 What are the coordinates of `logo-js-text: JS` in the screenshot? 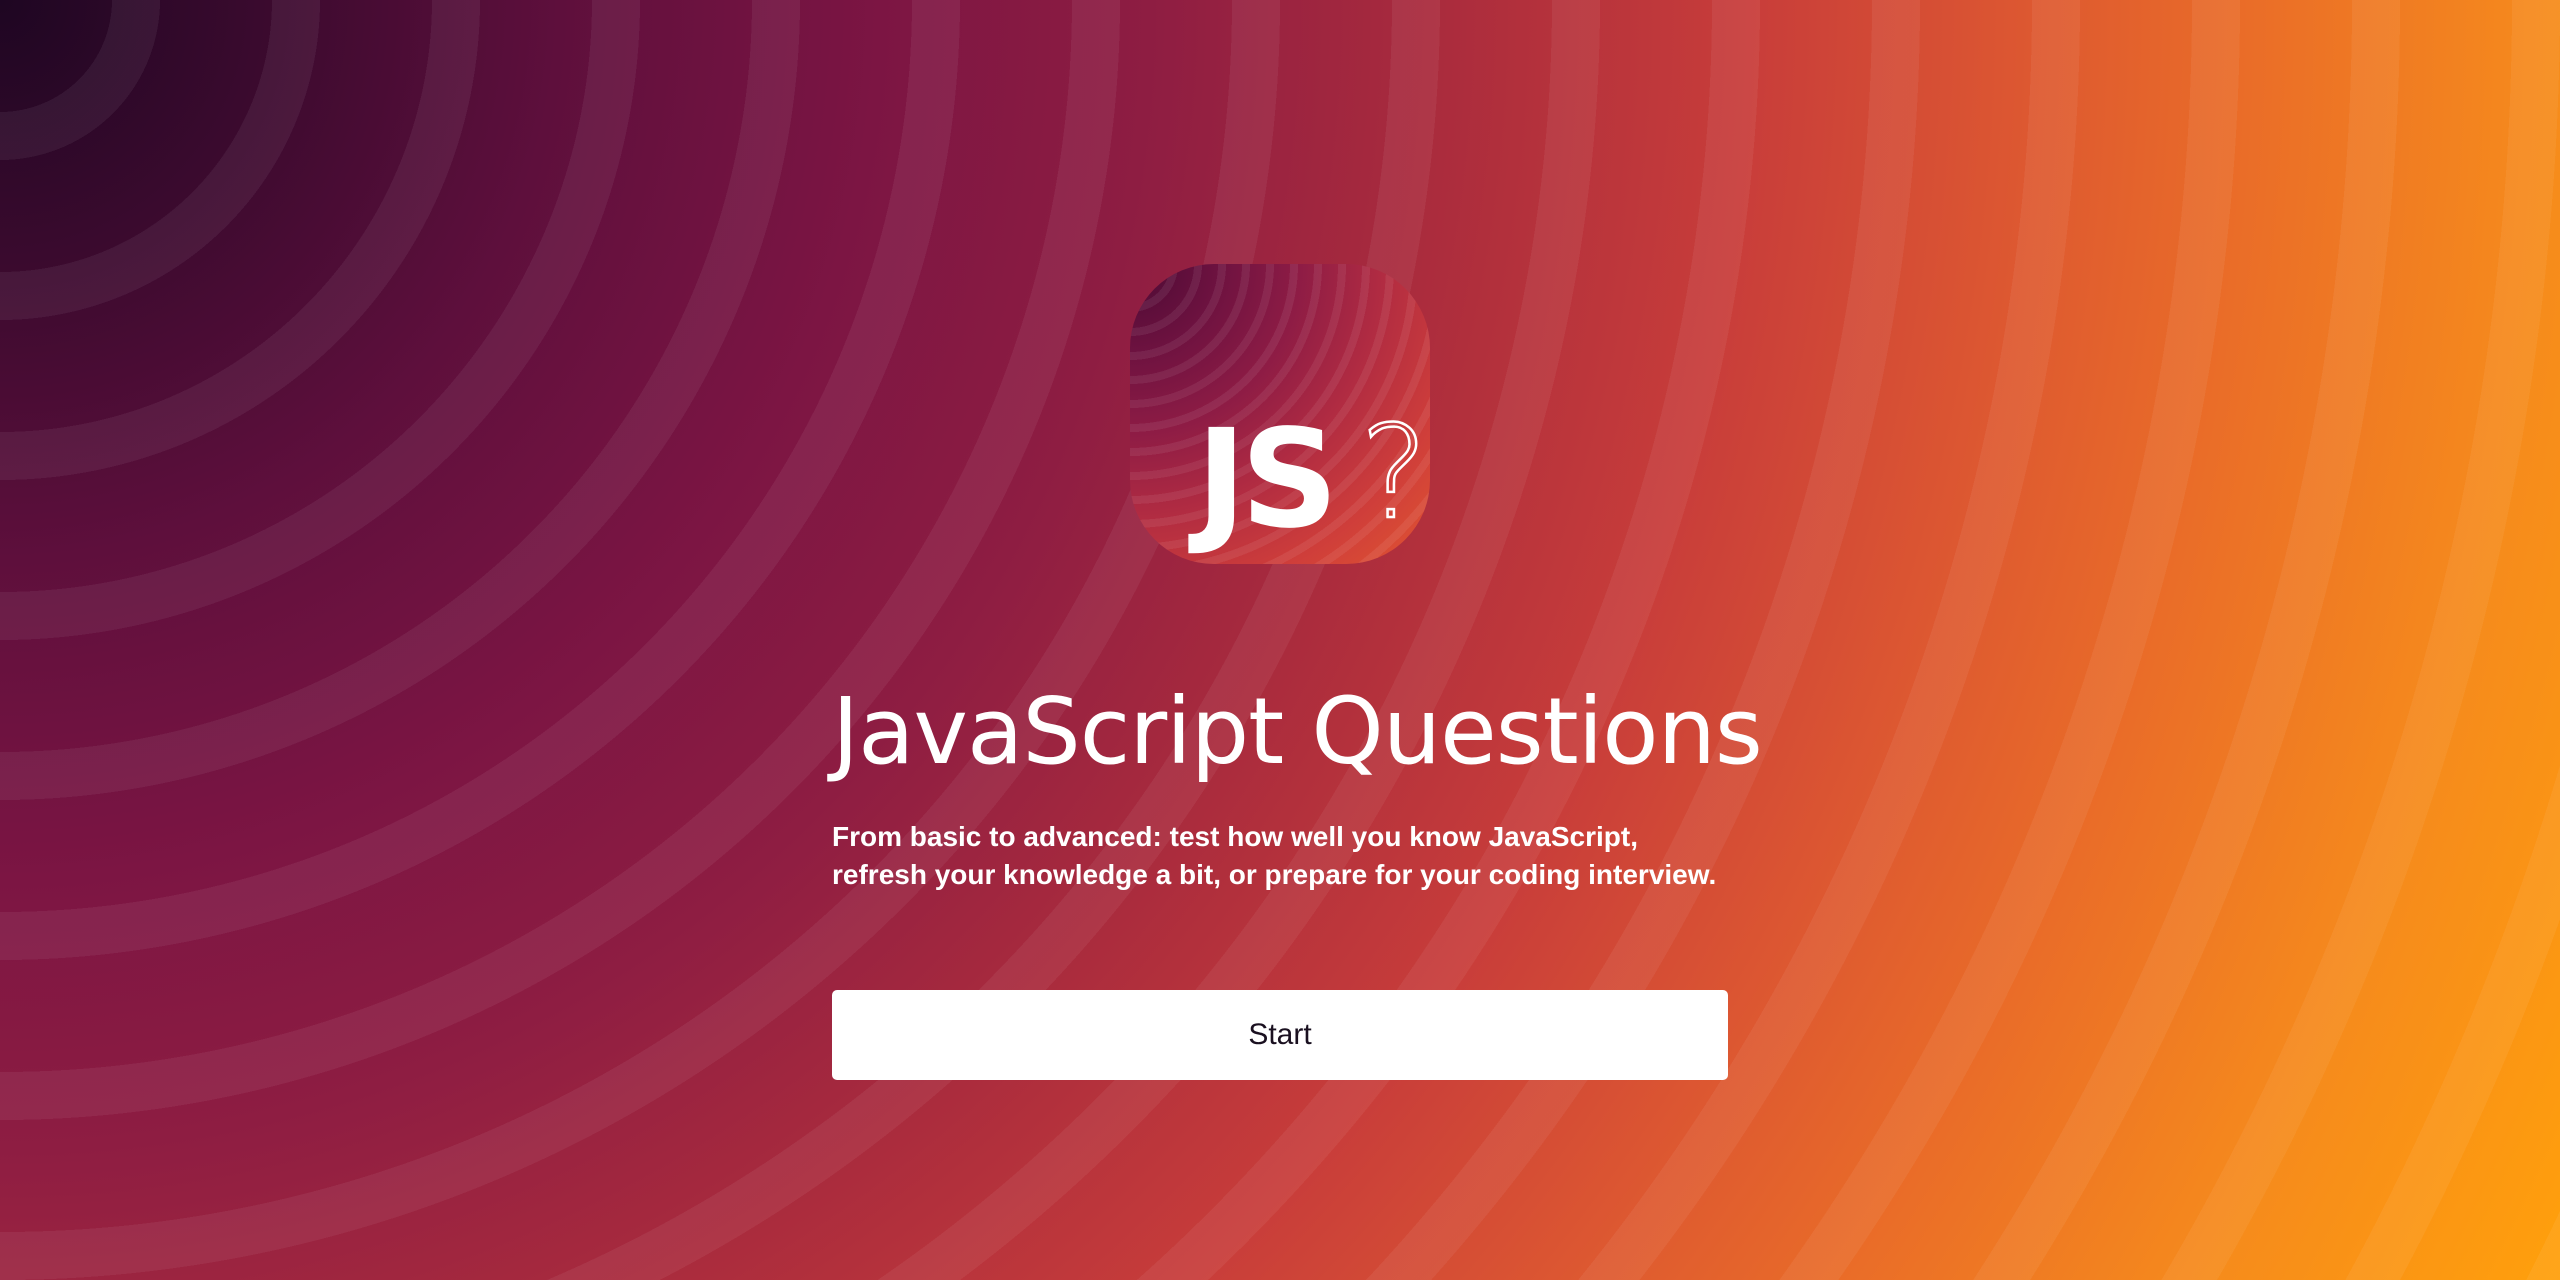 It's located at (1267, 480).